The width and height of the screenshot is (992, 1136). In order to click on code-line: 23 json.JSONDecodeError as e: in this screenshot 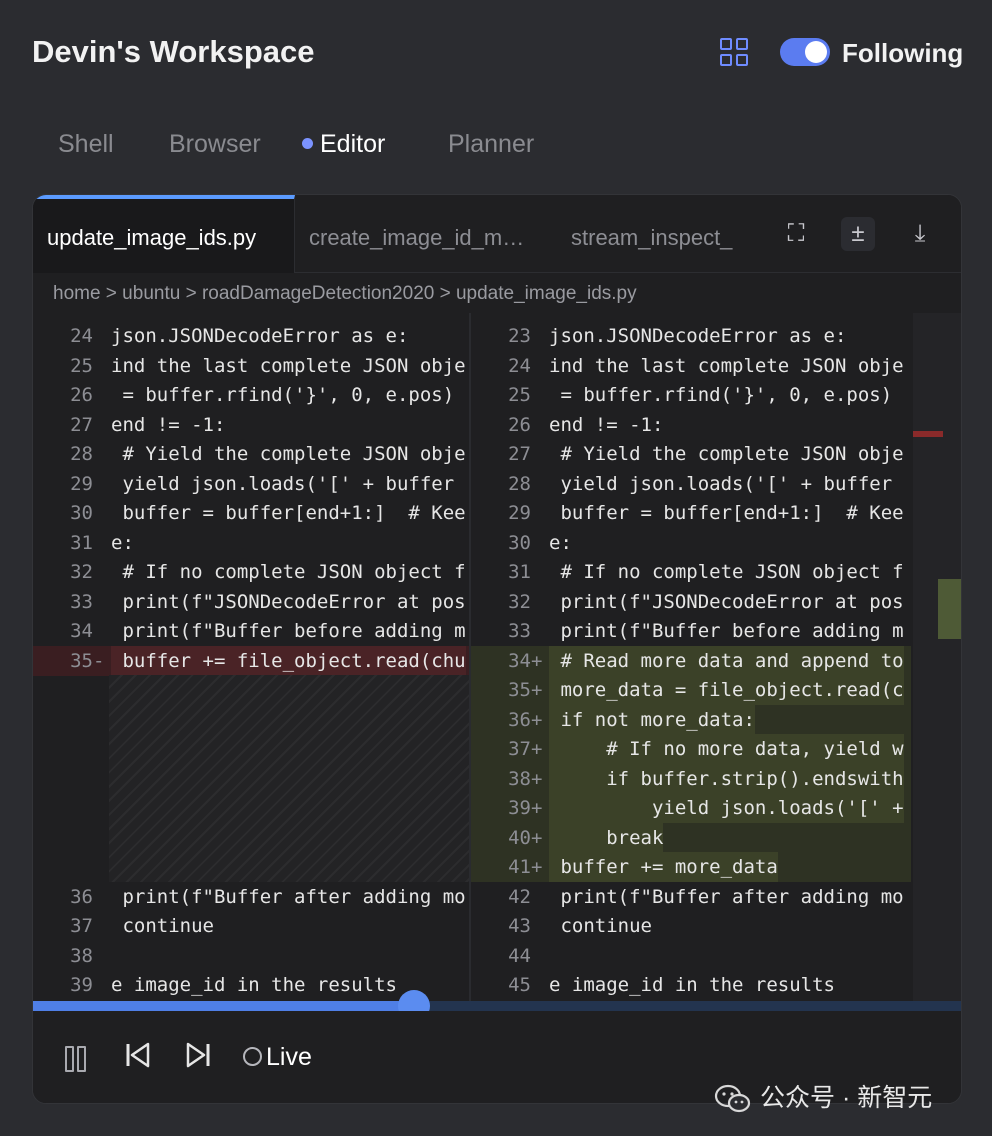, I will do `click(691, 336)`.